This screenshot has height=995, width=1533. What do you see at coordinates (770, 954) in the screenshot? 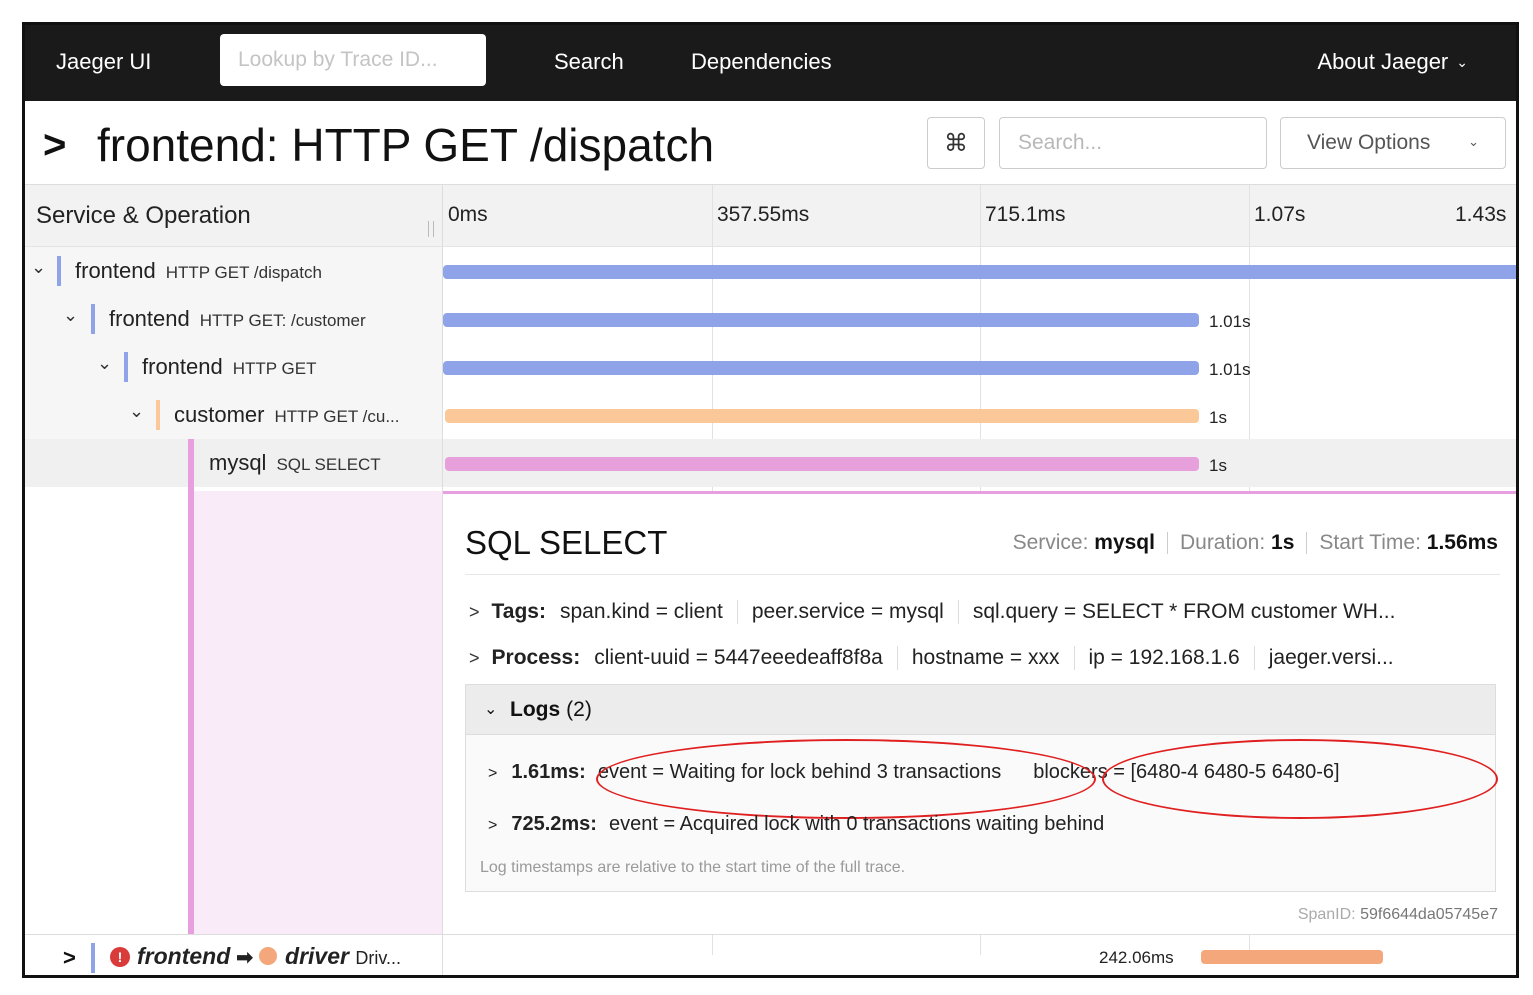
I see `span-row: > ! frontend ➡ driver Driv... 242.06ms` at bounding box center [770, 954].